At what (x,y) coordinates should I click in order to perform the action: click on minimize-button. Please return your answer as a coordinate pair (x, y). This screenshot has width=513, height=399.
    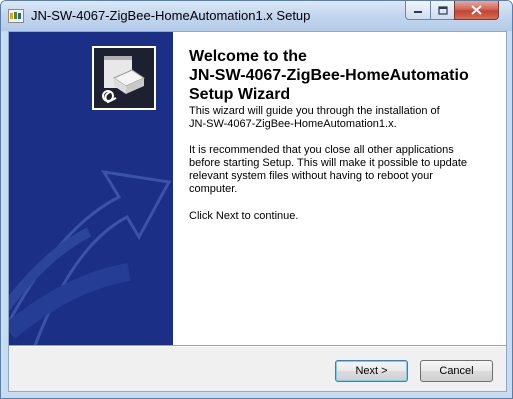
    Looking at the image, I should click on (418, 10).